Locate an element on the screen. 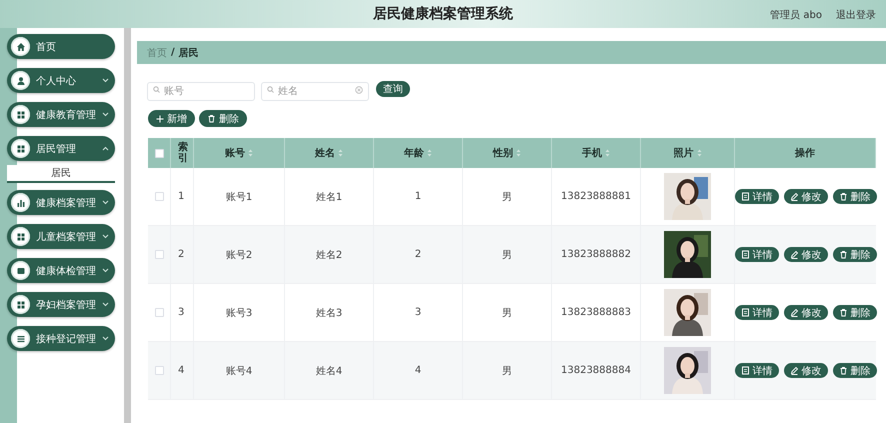 The image size is (886, 423). table-cell: 13823888884 is located at coordinates (596, 370).